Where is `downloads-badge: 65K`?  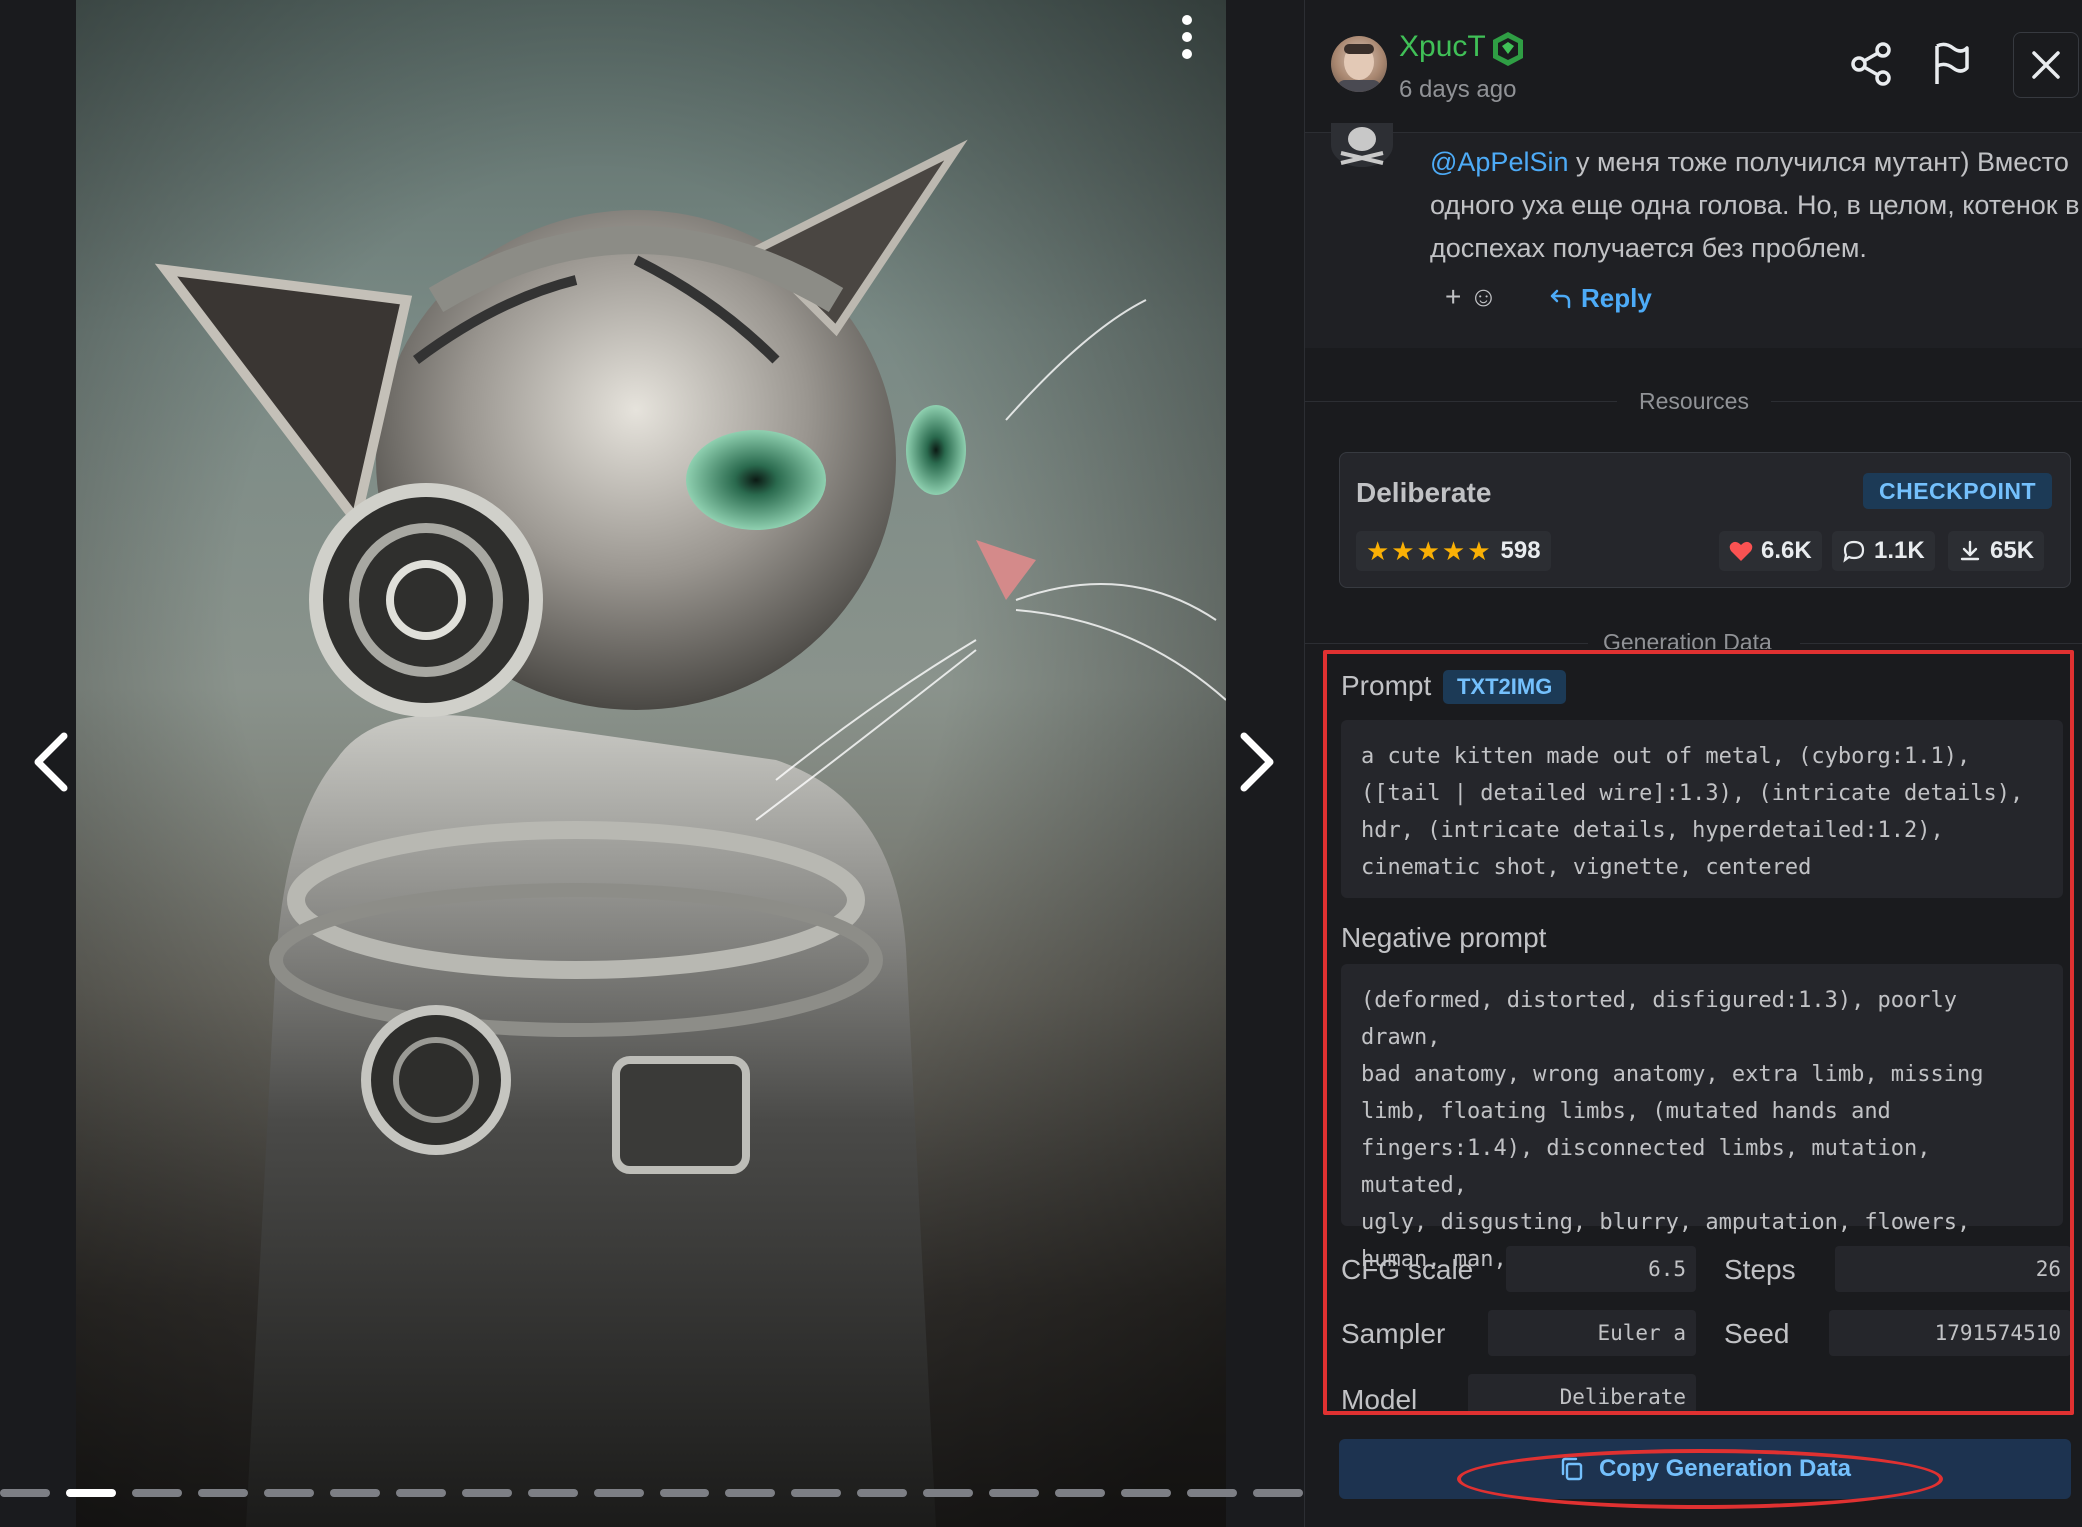 downloads-badge: 65K is located at coordinates (1996, 551).